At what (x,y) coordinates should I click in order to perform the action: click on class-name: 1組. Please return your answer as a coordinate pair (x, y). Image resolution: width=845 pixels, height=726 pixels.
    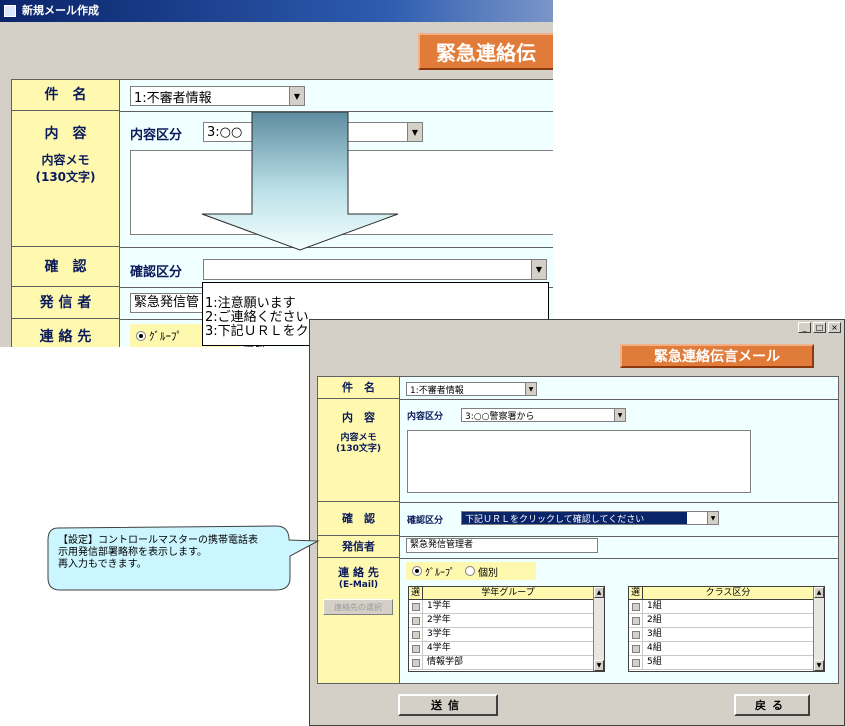
    Looking at the image, I should click on (654, 606).